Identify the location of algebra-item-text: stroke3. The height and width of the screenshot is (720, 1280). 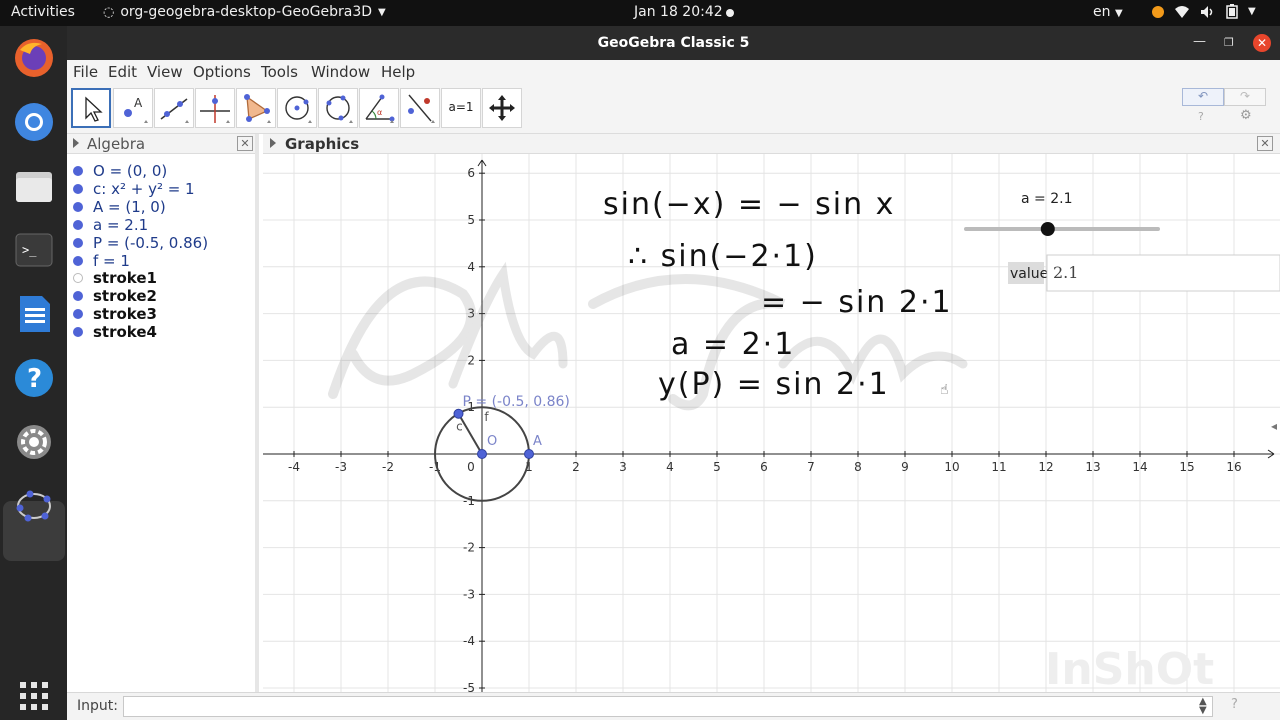
(125, 314).